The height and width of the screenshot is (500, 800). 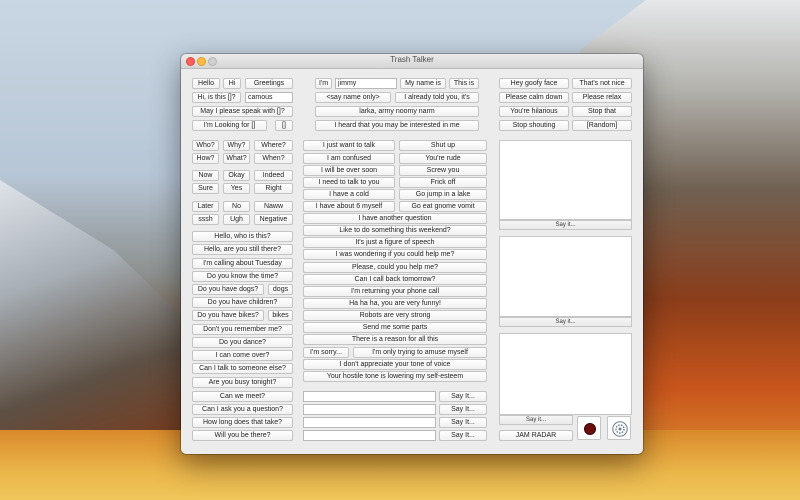 What do you see at coordinates (395, 364) in the screenshot?
I see `tone-of-voice-button: I don't appreciate your tone of voice` at bounding box center [395, 364].